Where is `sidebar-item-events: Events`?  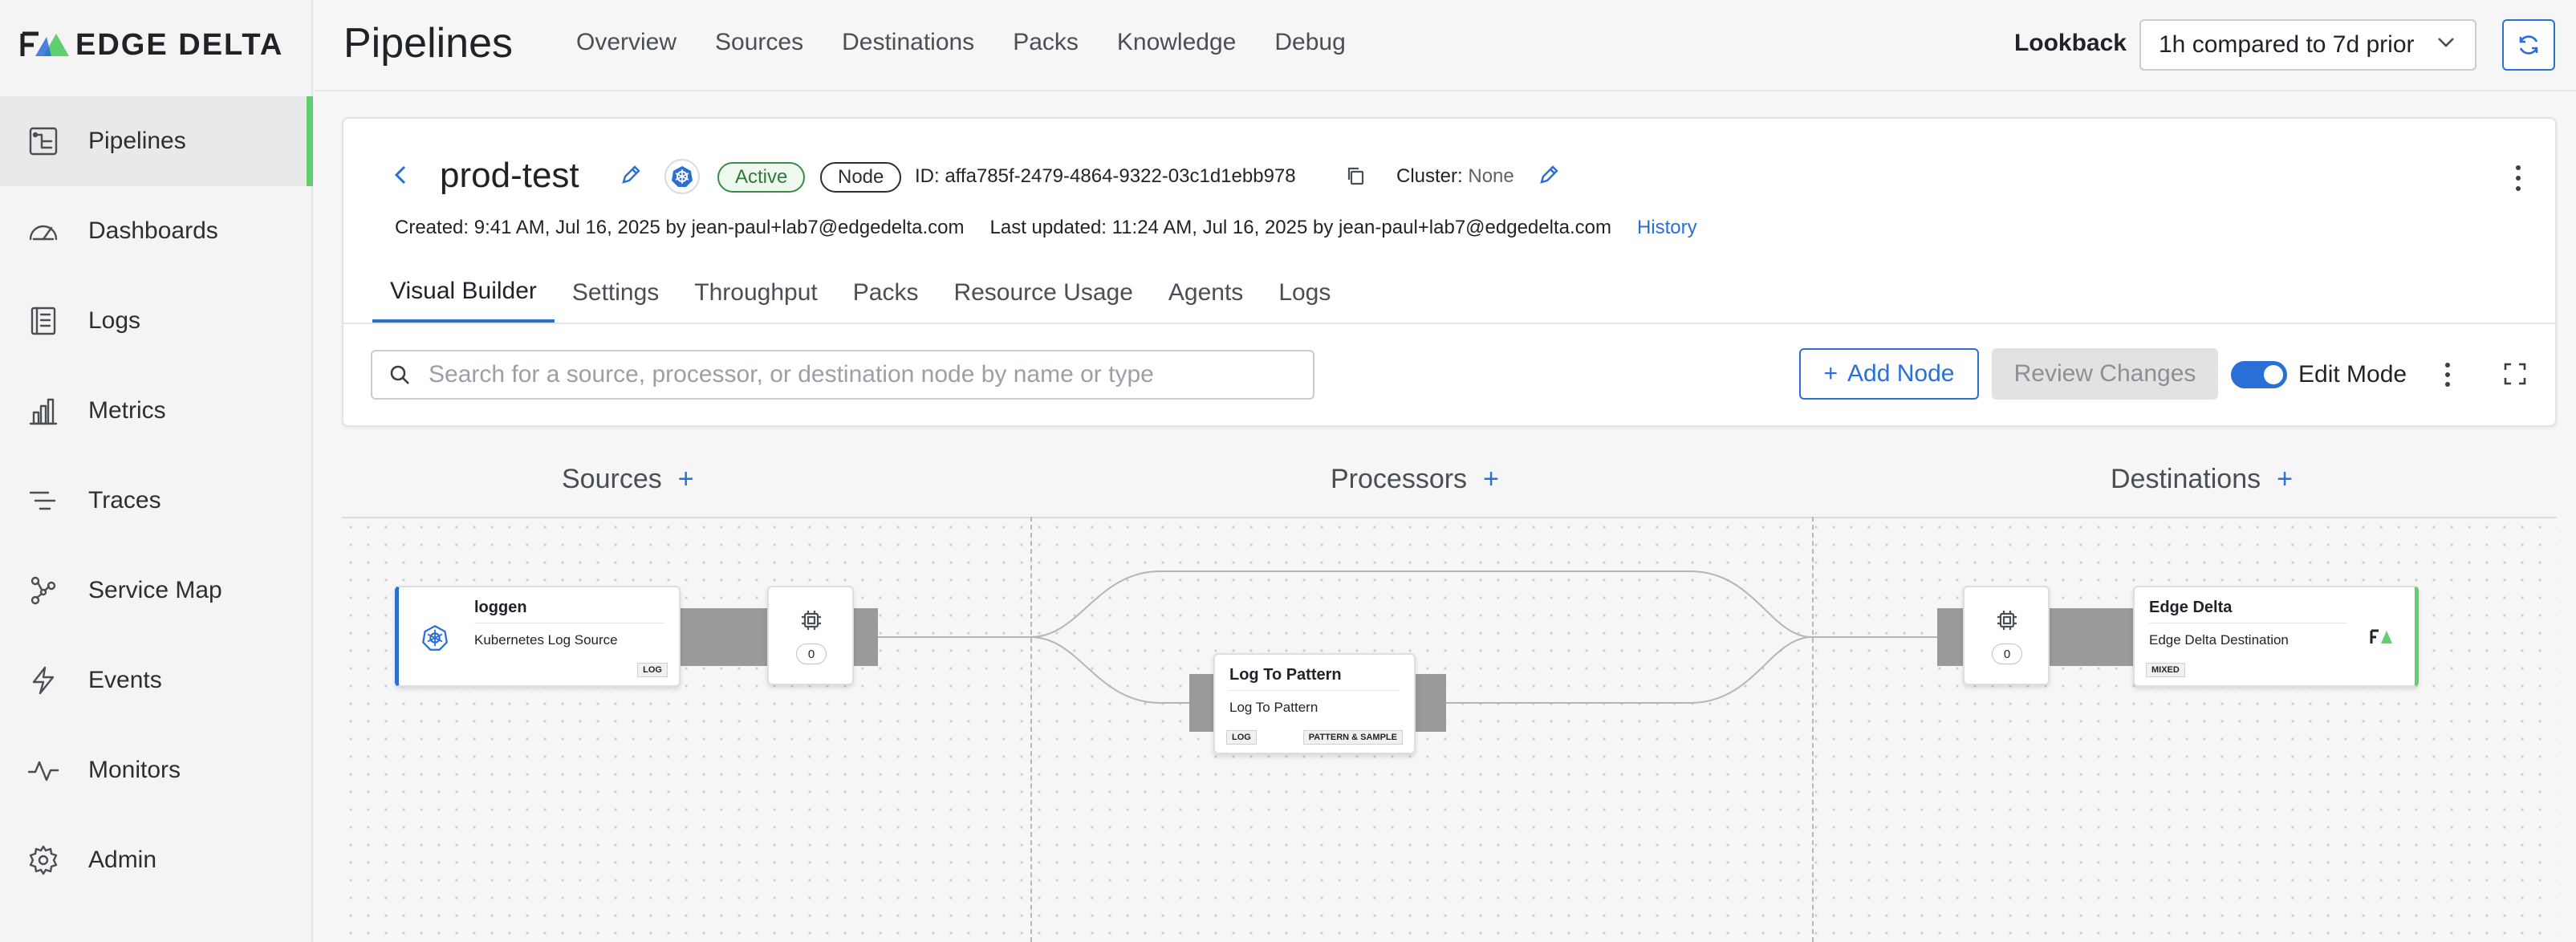 sidebar-item-events: Events is located at coordinates (156, 680).